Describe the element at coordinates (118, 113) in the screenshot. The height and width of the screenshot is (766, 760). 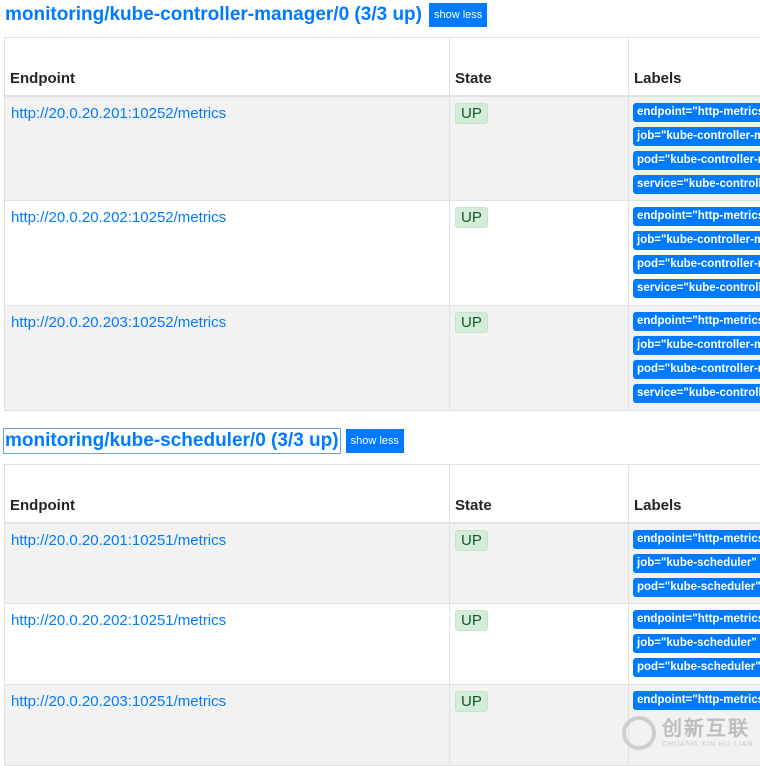
I see `endpoint-link: http://20.0.20.201:10252/metrics` at that location.